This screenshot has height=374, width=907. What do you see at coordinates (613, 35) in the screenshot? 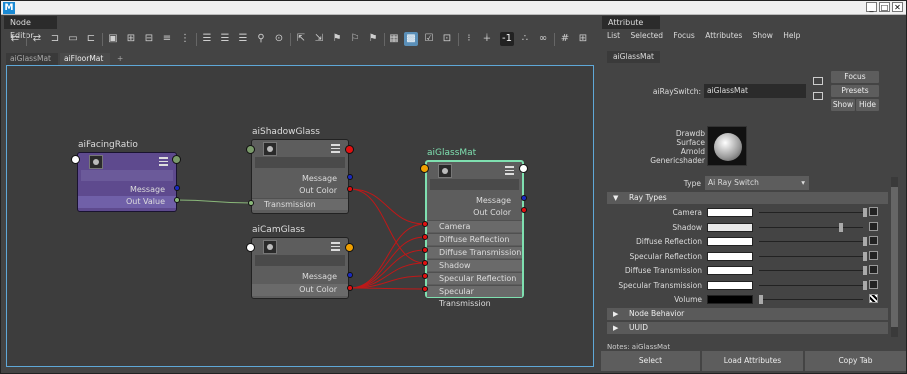
I see `menu-list: List` at bounding box center [613, 35].